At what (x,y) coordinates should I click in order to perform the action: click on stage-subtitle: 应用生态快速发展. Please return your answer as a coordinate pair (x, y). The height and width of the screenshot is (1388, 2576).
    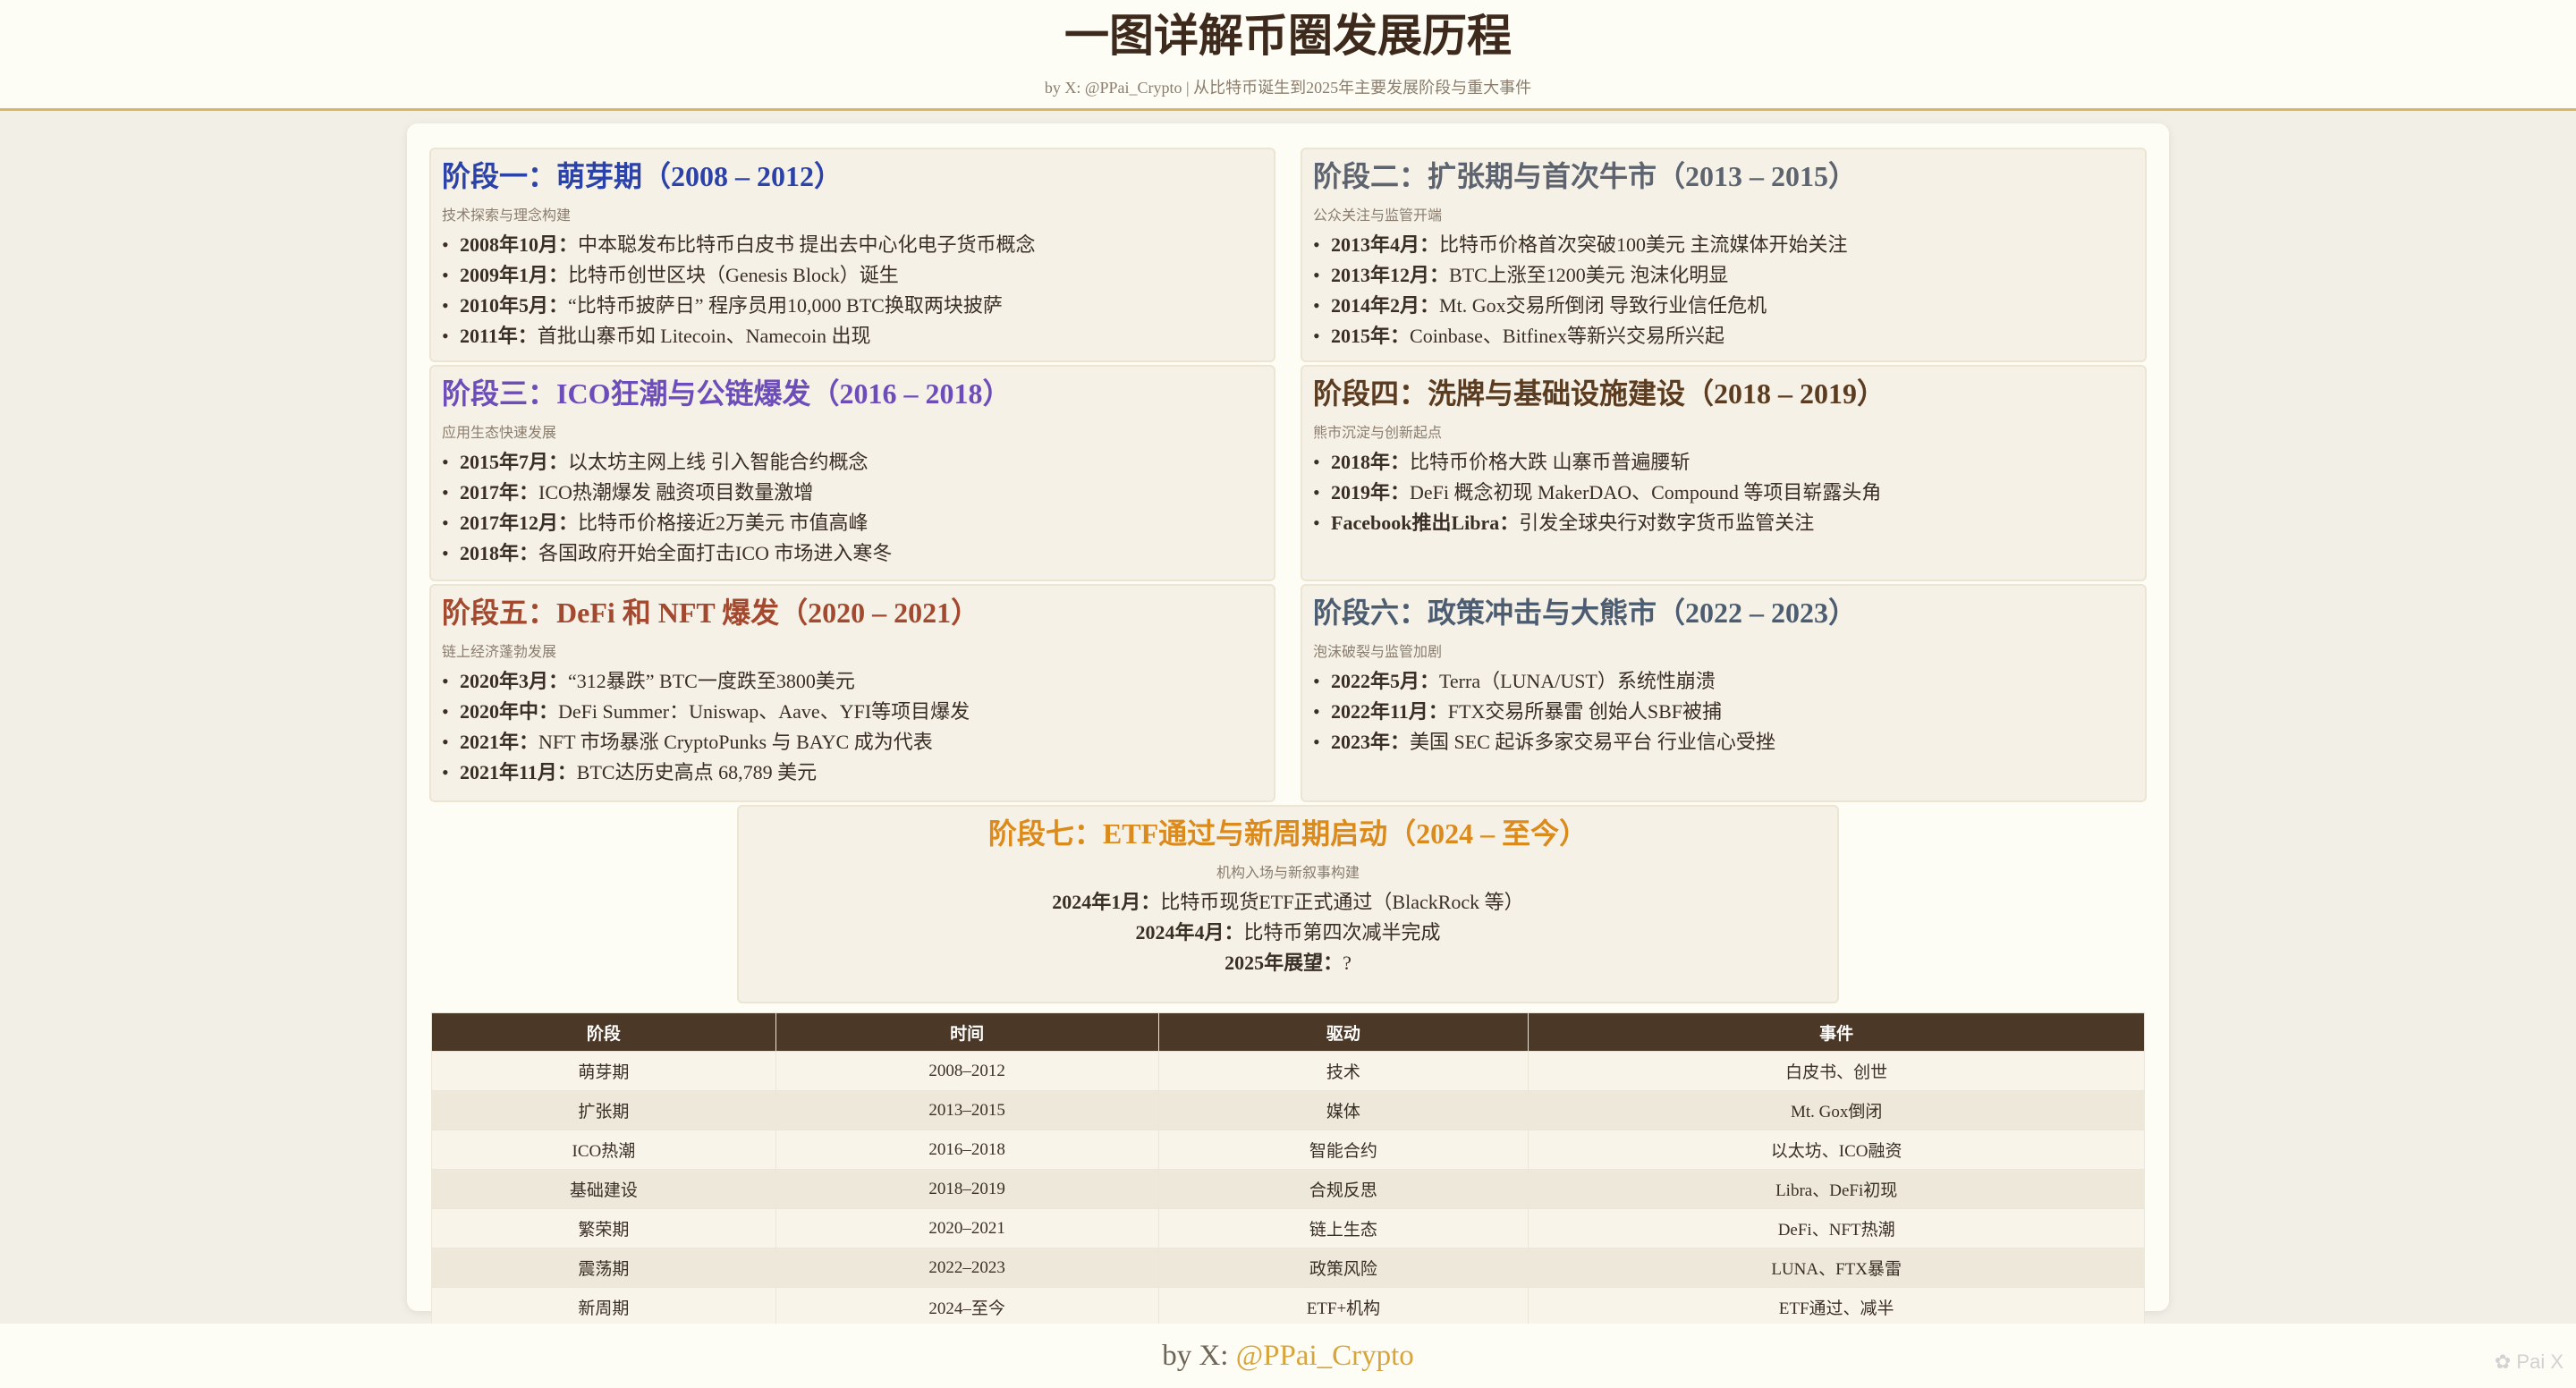
    Looking at the image, I should click on (499, 434).